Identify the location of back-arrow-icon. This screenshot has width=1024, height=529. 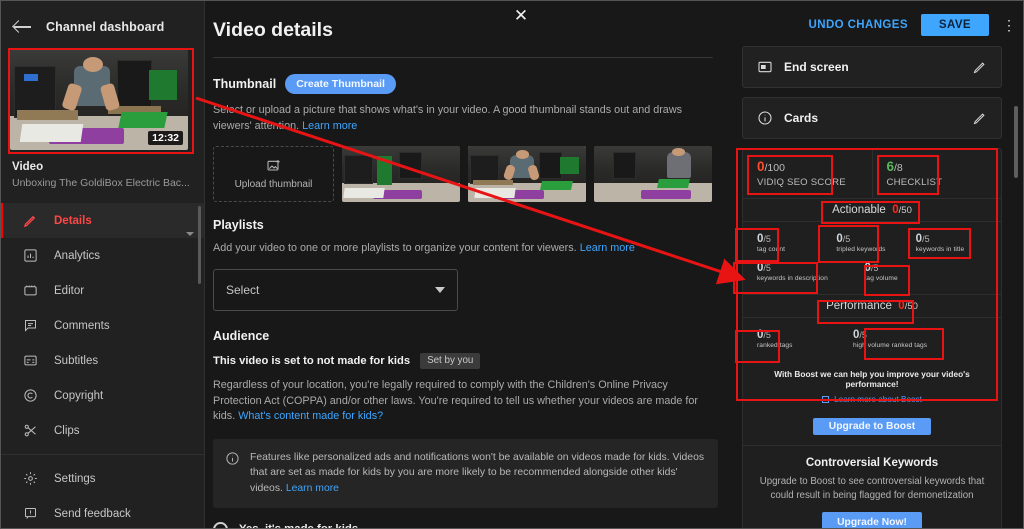
(23, 27).